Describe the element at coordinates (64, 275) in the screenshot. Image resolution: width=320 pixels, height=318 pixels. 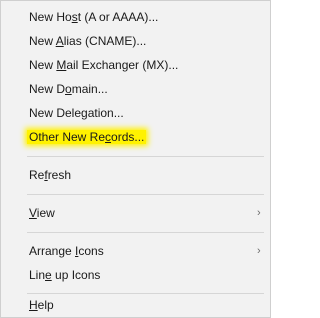
I see `menu-item-line-up-icons: Line up Icons` at that location.